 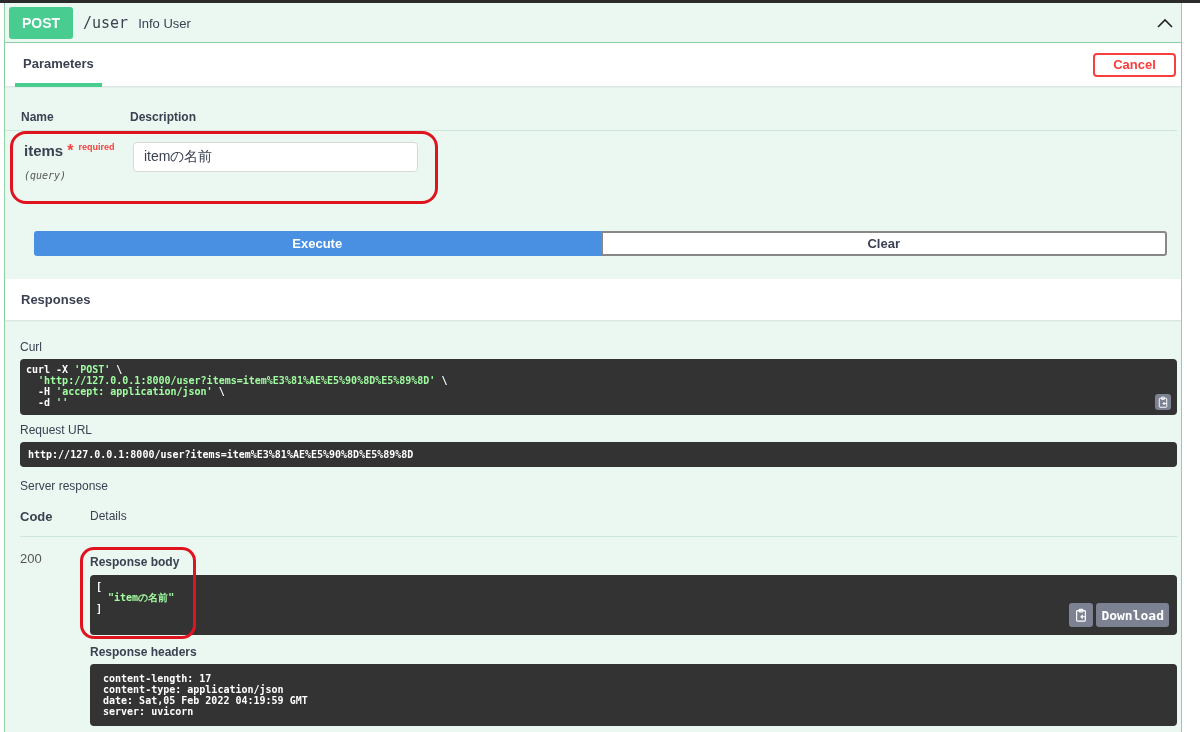 What do you see at coordinates (53, 402) in the screenshot?
I see `code-line: -d ''` at bounding box center [53, 402].